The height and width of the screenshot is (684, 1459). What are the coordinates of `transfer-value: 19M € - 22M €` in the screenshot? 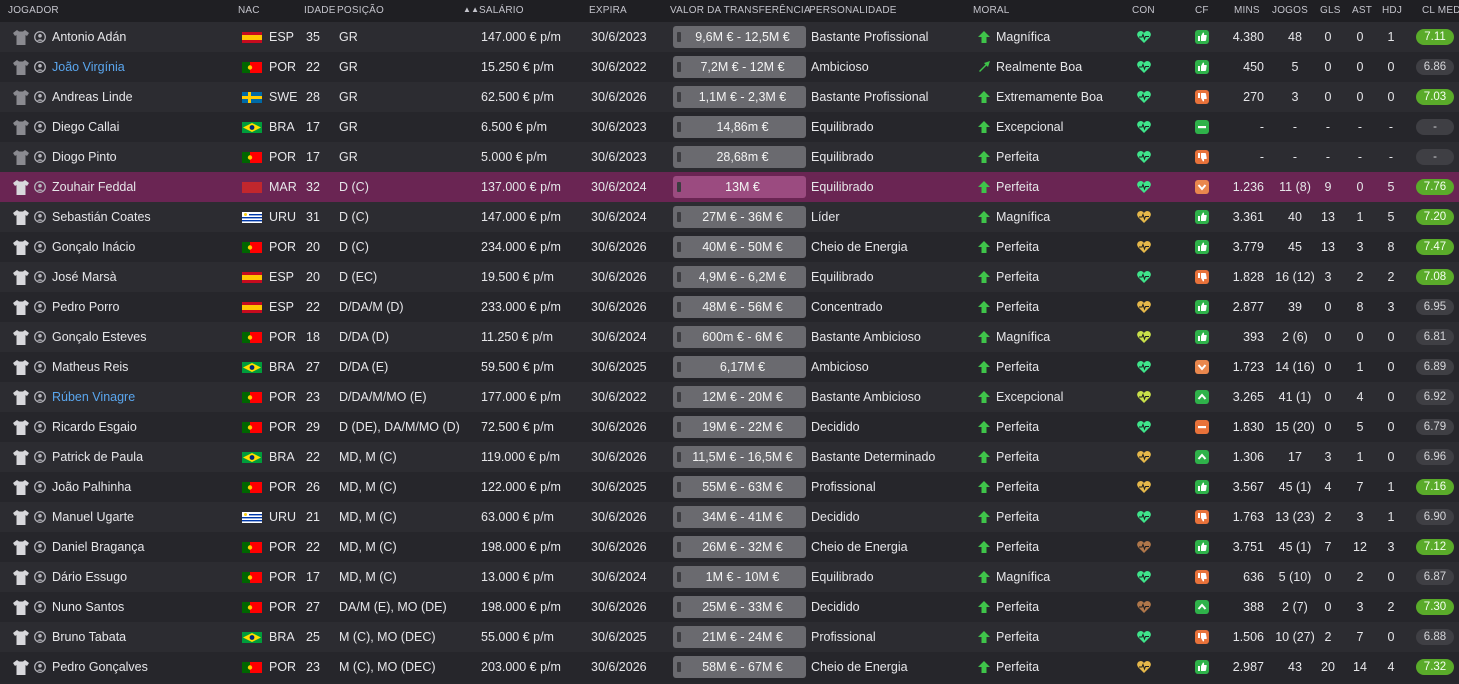 It's located at (739, 427).